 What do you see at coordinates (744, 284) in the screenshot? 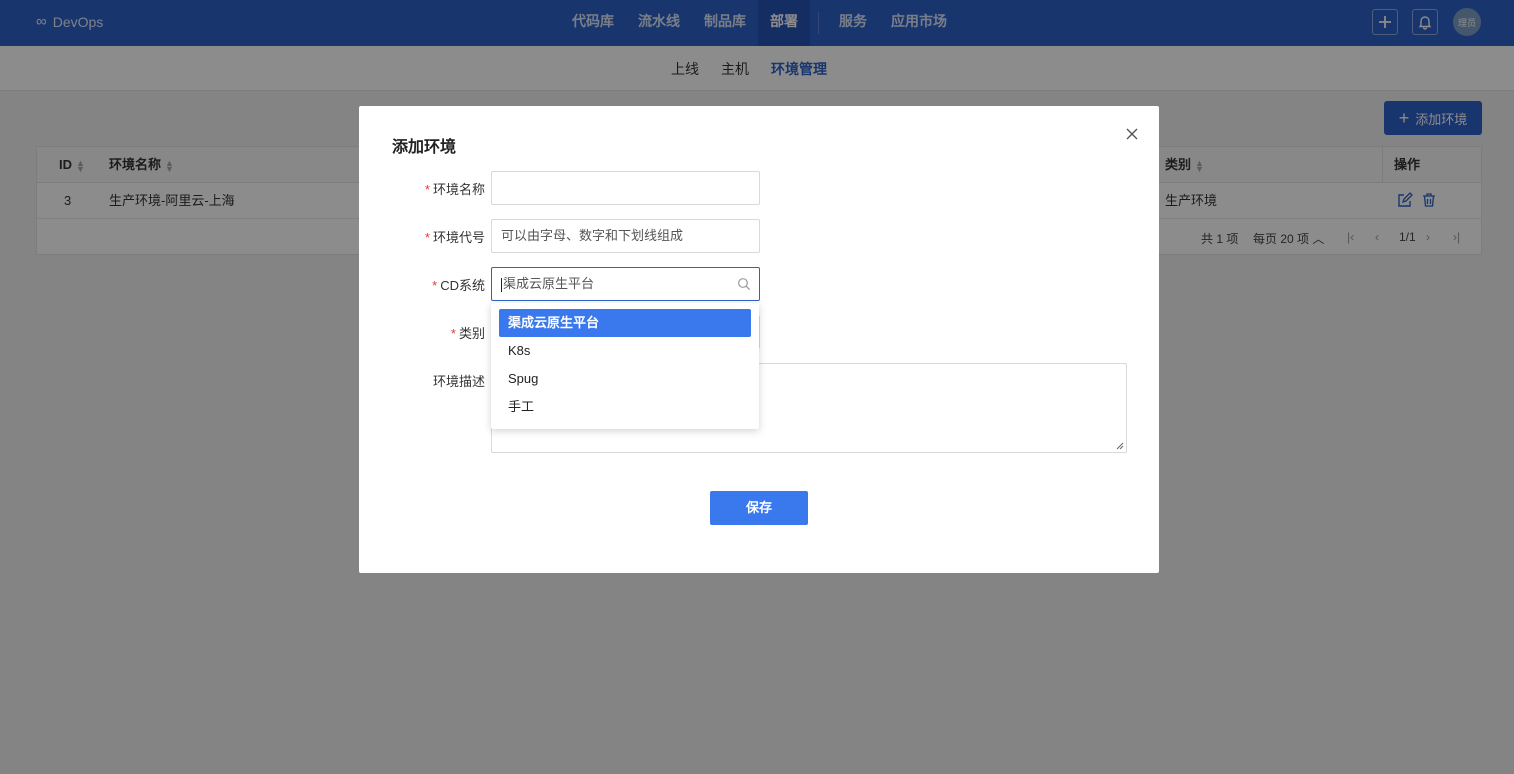
I see `search-icon` at bounding box center [744, 284].